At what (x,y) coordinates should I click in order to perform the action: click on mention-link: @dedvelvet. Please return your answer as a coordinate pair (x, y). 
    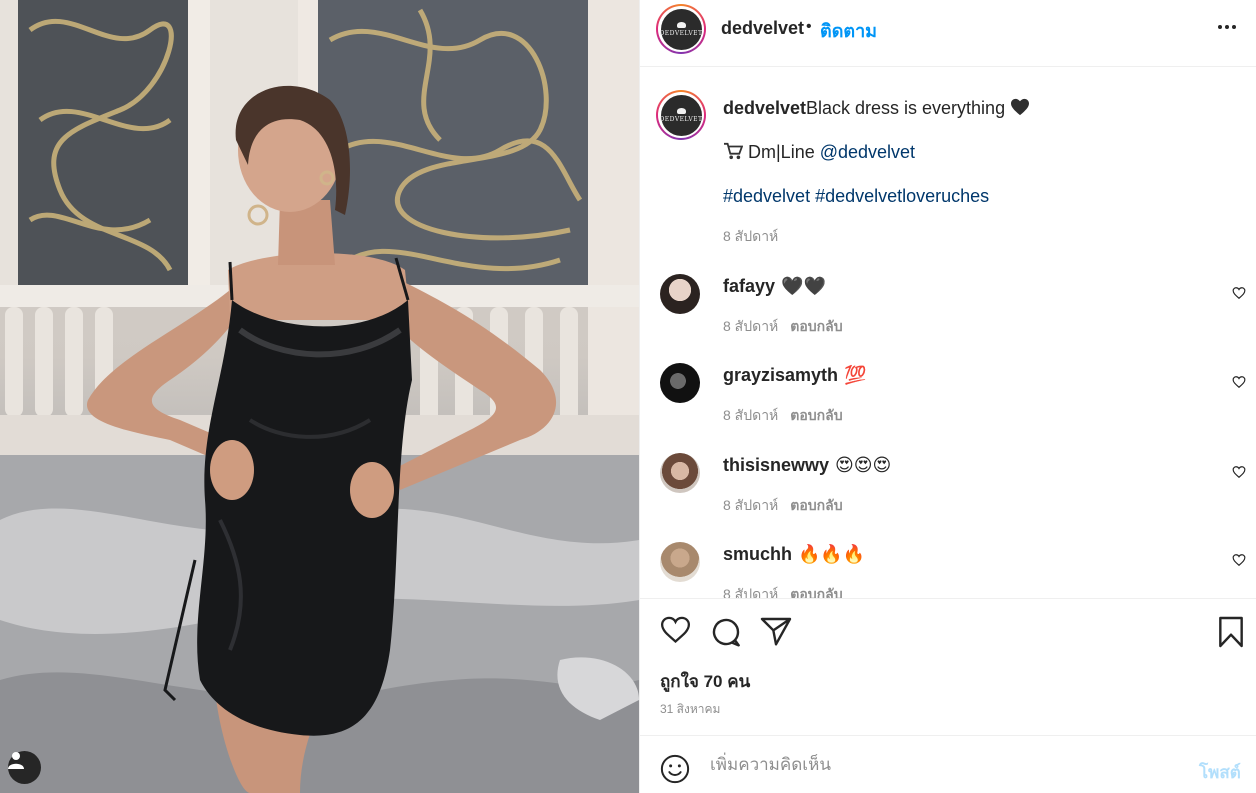
    Looking at the image, I should click on (867, 152).